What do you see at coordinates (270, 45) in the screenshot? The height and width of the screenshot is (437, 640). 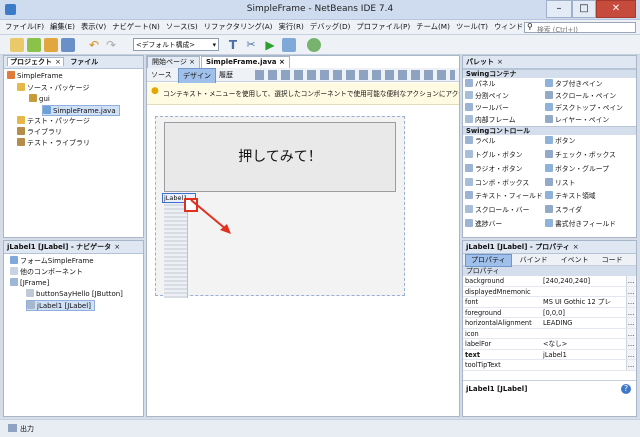 I see `run-icon: ▶` at bounding box center [270, 45].